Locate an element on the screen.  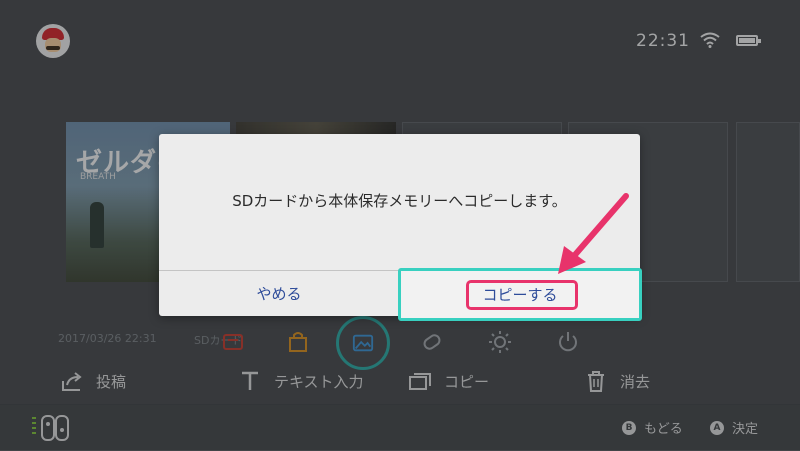
annotation-arrow-icon is located at coordinates (593, 233).